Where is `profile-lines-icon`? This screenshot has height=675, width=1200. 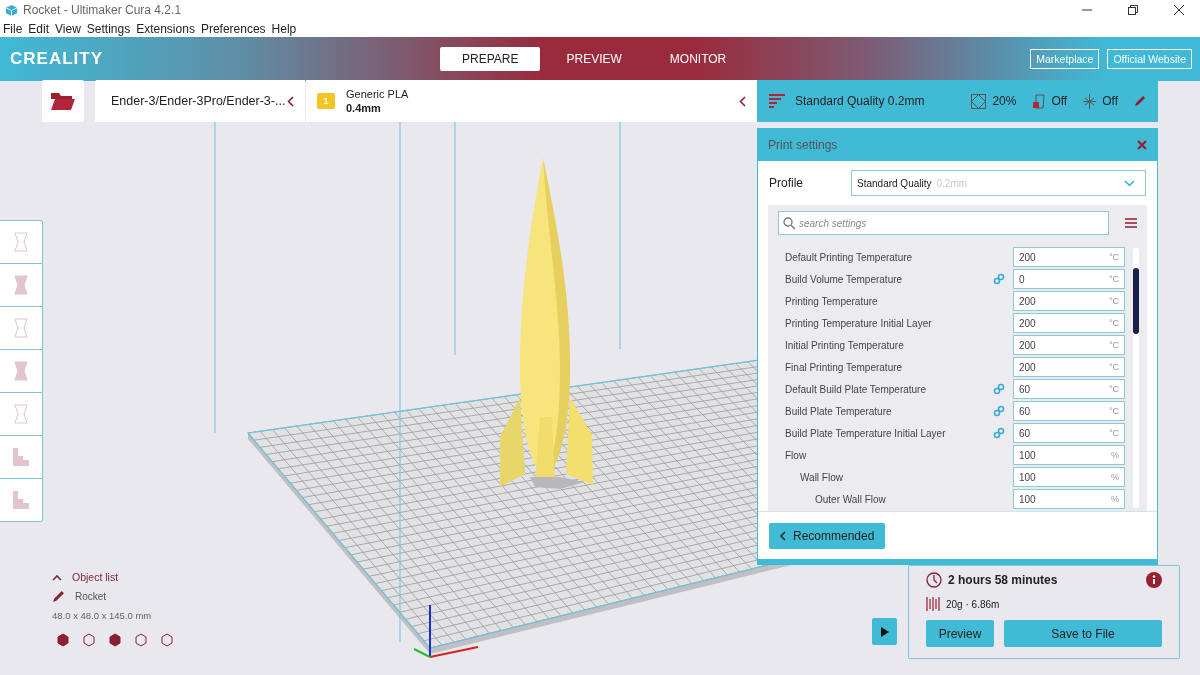
profile-lines-icon is located at coordinates (777, 101).